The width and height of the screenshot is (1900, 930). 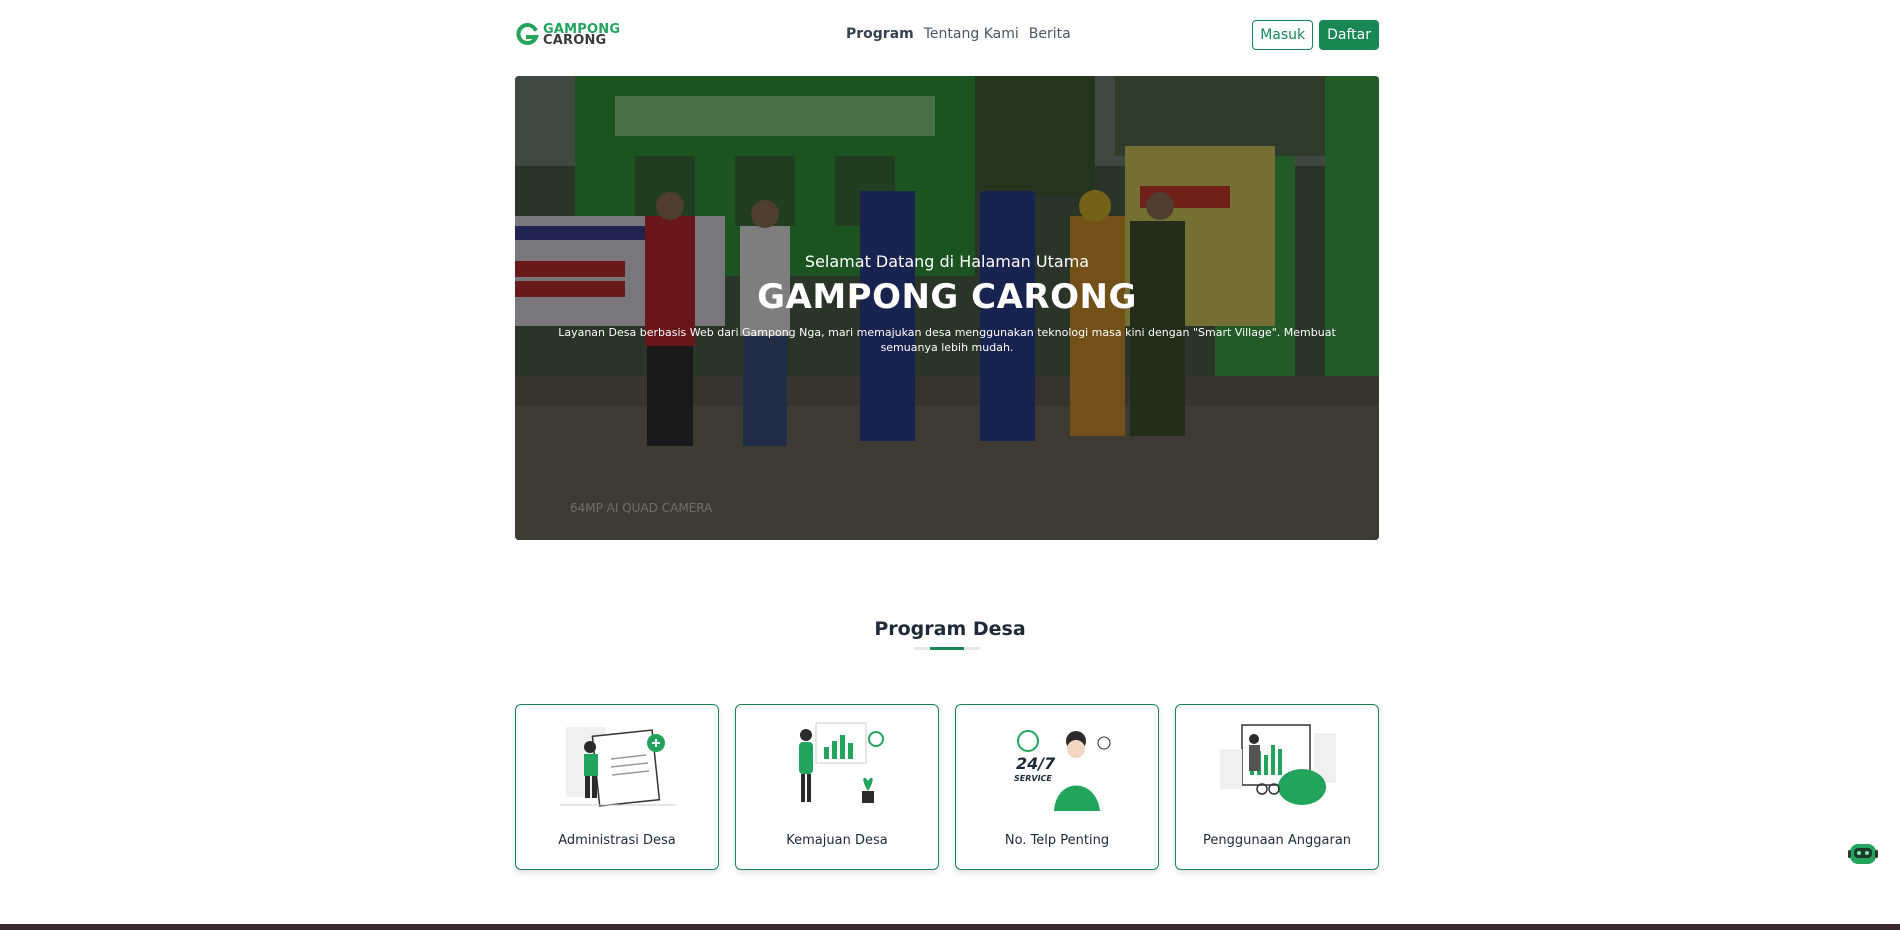 I want to click on hero-title: GAMPONG CARONG, so click(x=947, y=297).